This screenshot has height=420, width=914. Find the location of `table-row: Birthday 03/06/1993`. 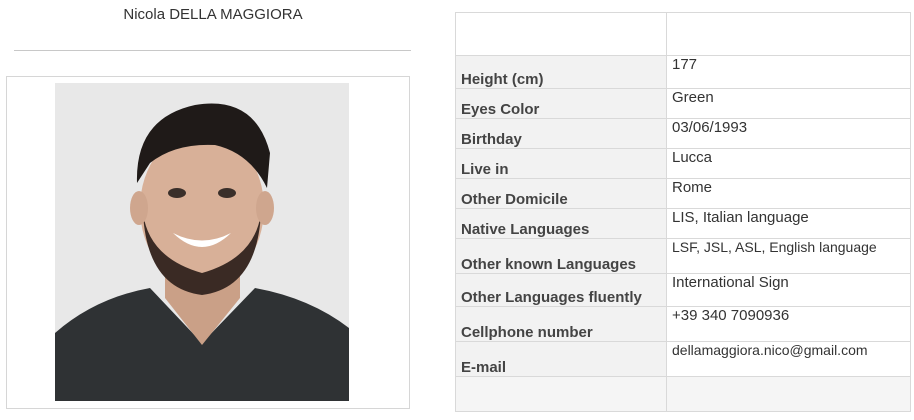

table-row: Birthday 03/06/1993 is located at coordinates (683, 133).